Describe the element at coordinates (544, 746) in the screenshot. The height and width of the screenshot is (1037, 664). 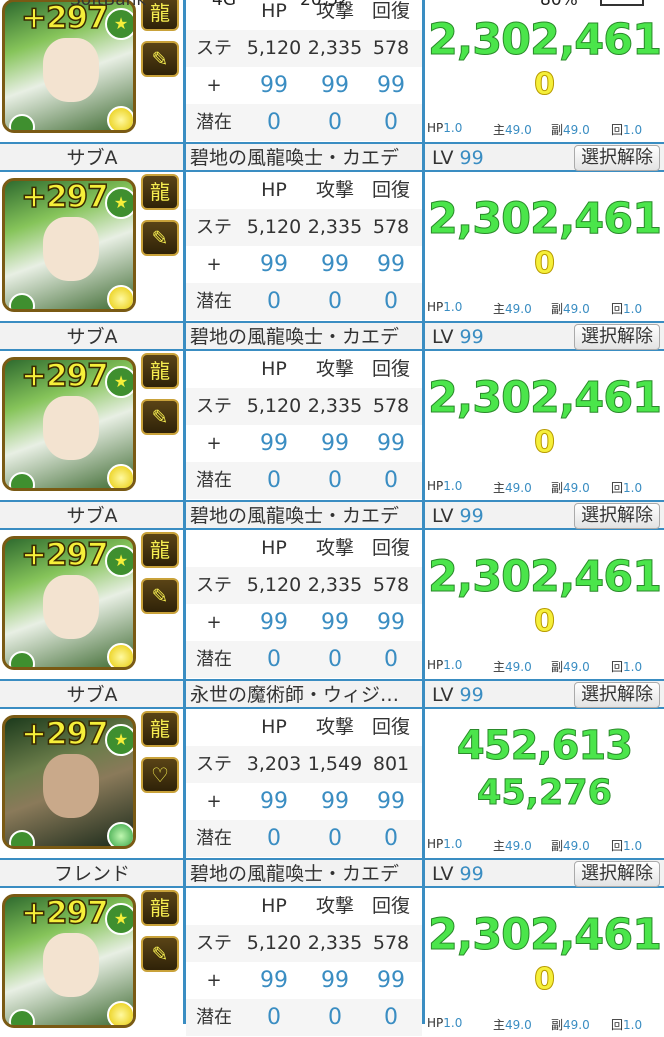
I see `damage-main: 452,613` at that location.